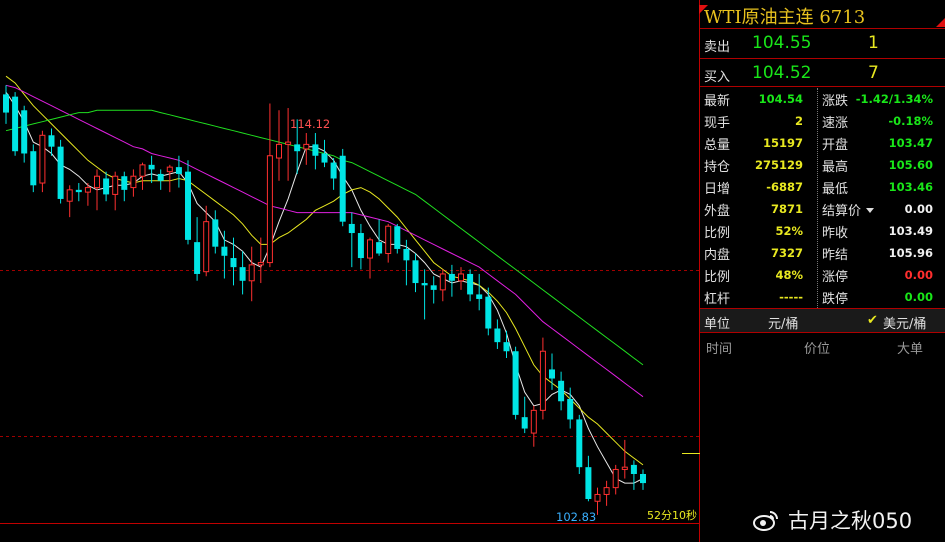 The width and height of the screenshot is (945, 542). I want to click on buy-price: 104.52, so click(782, 73).